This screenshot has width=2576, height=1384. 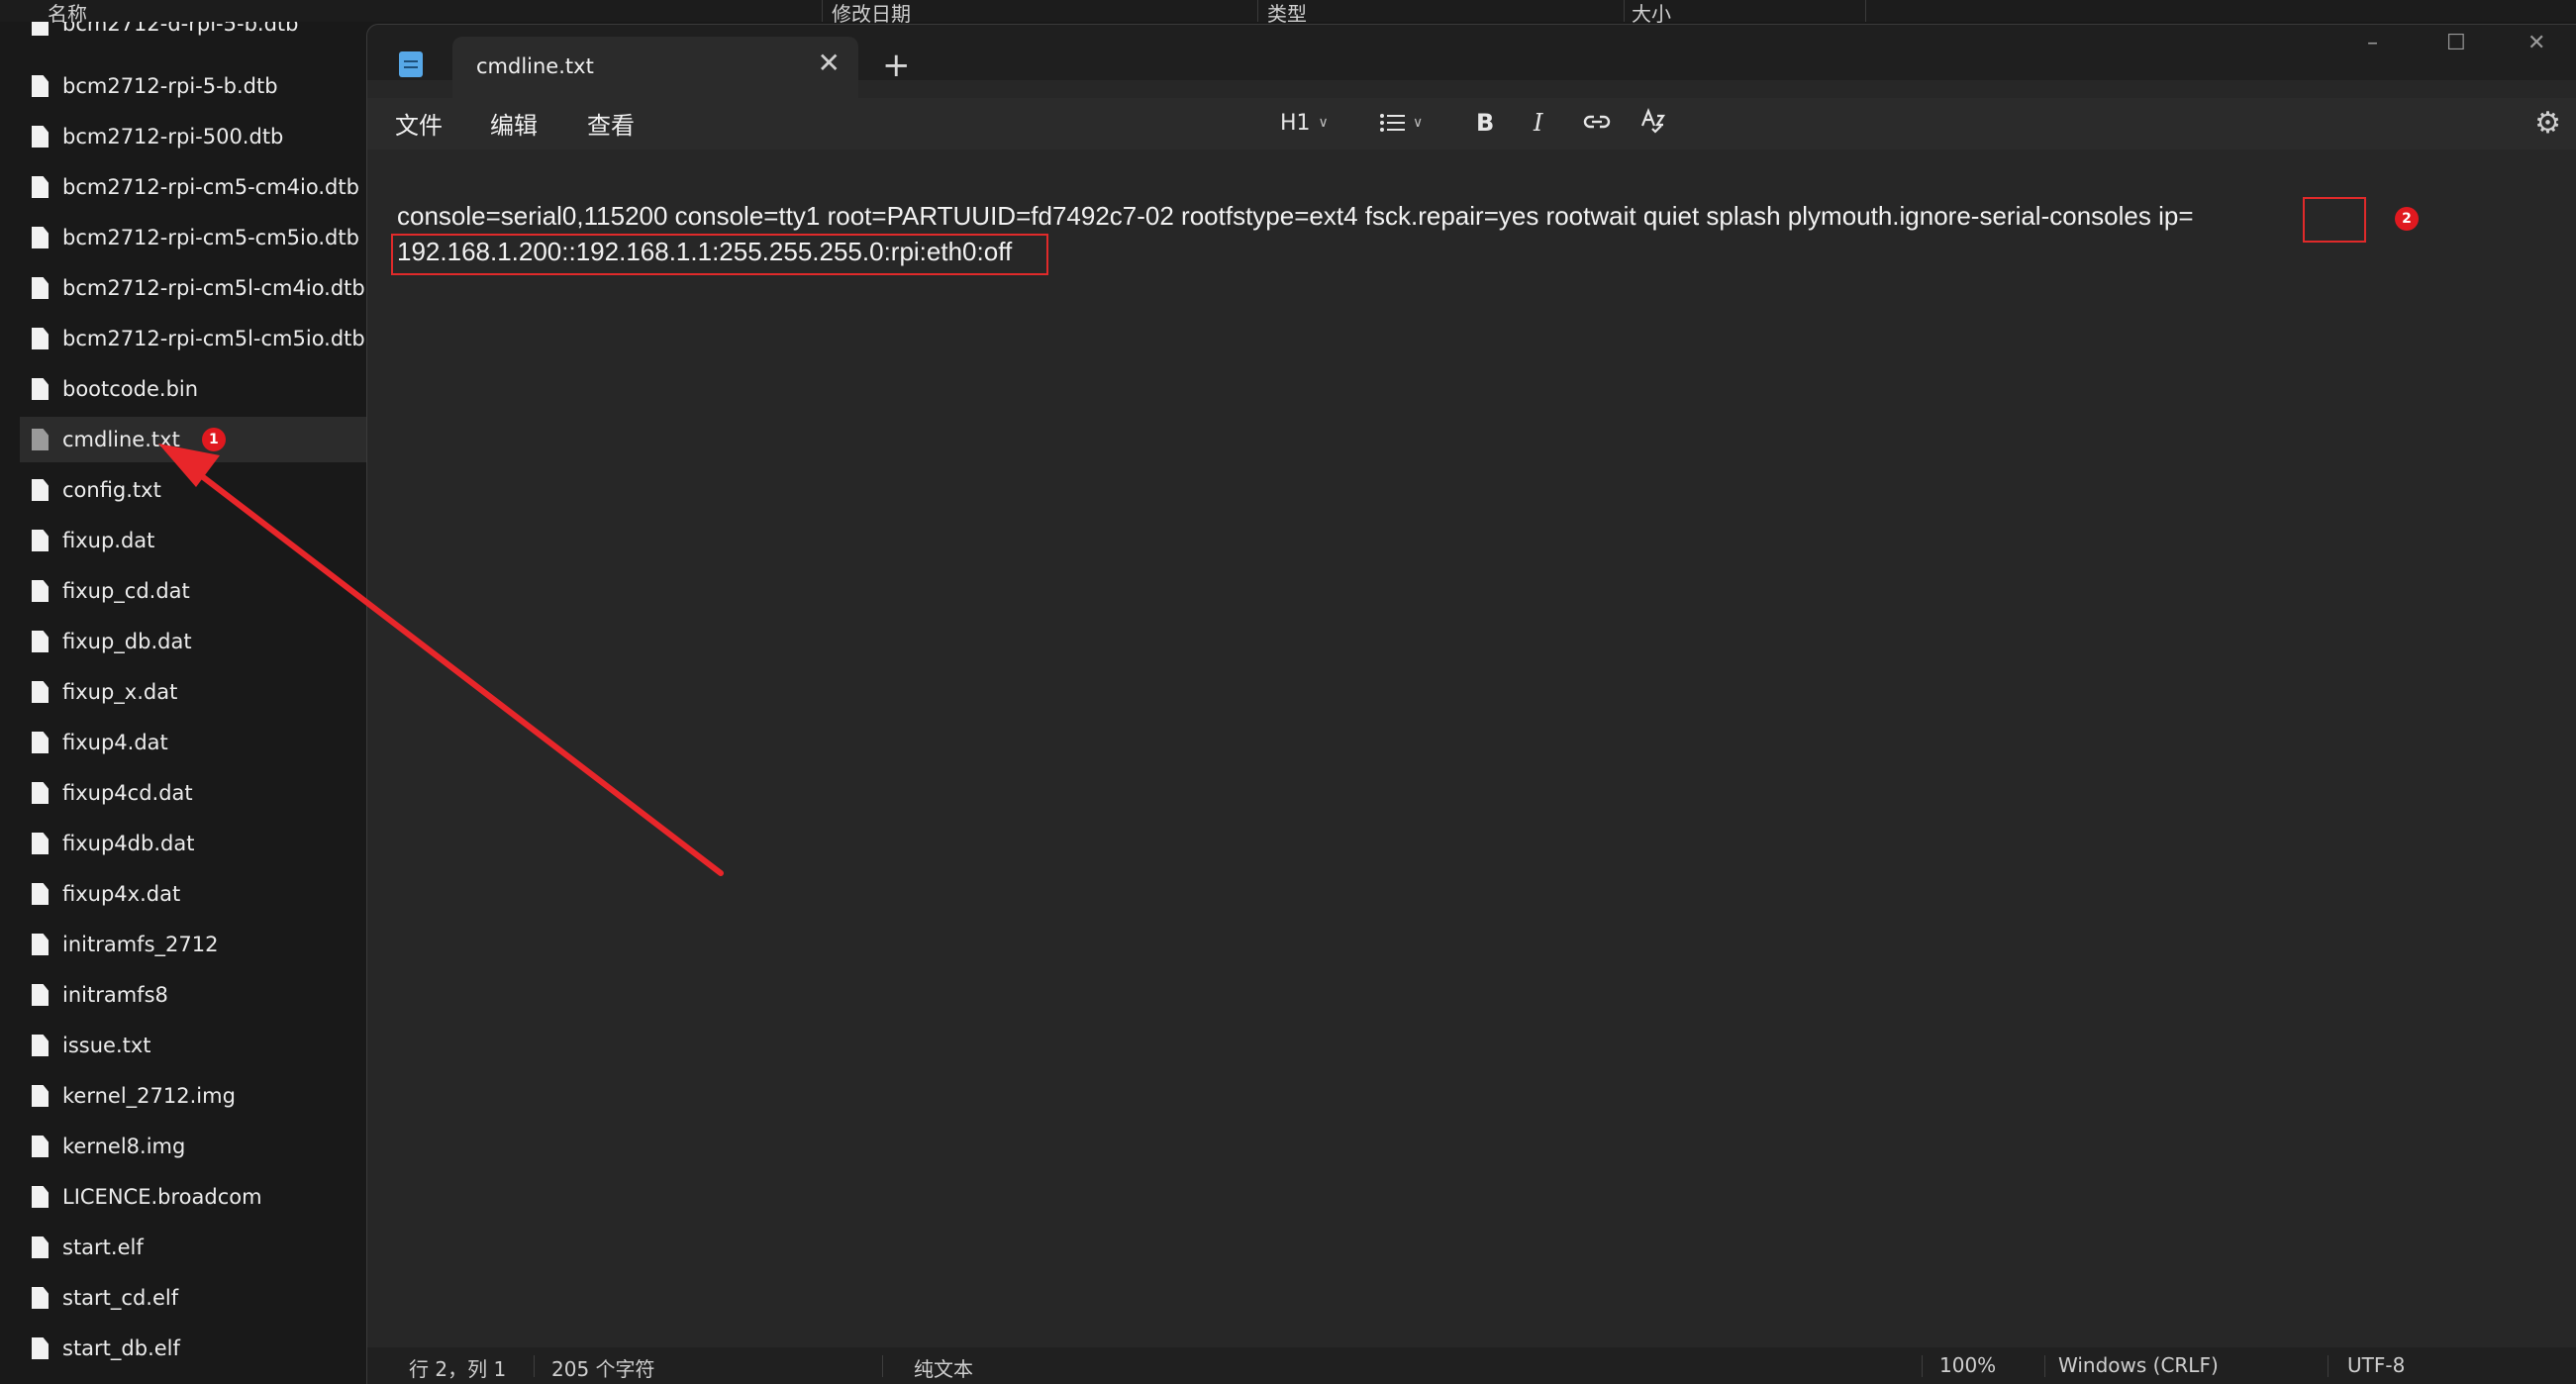 What do you see at coordinates (882, 1366) in the screenshot?
I see `status-separator` at bounding box center [882, 1366].